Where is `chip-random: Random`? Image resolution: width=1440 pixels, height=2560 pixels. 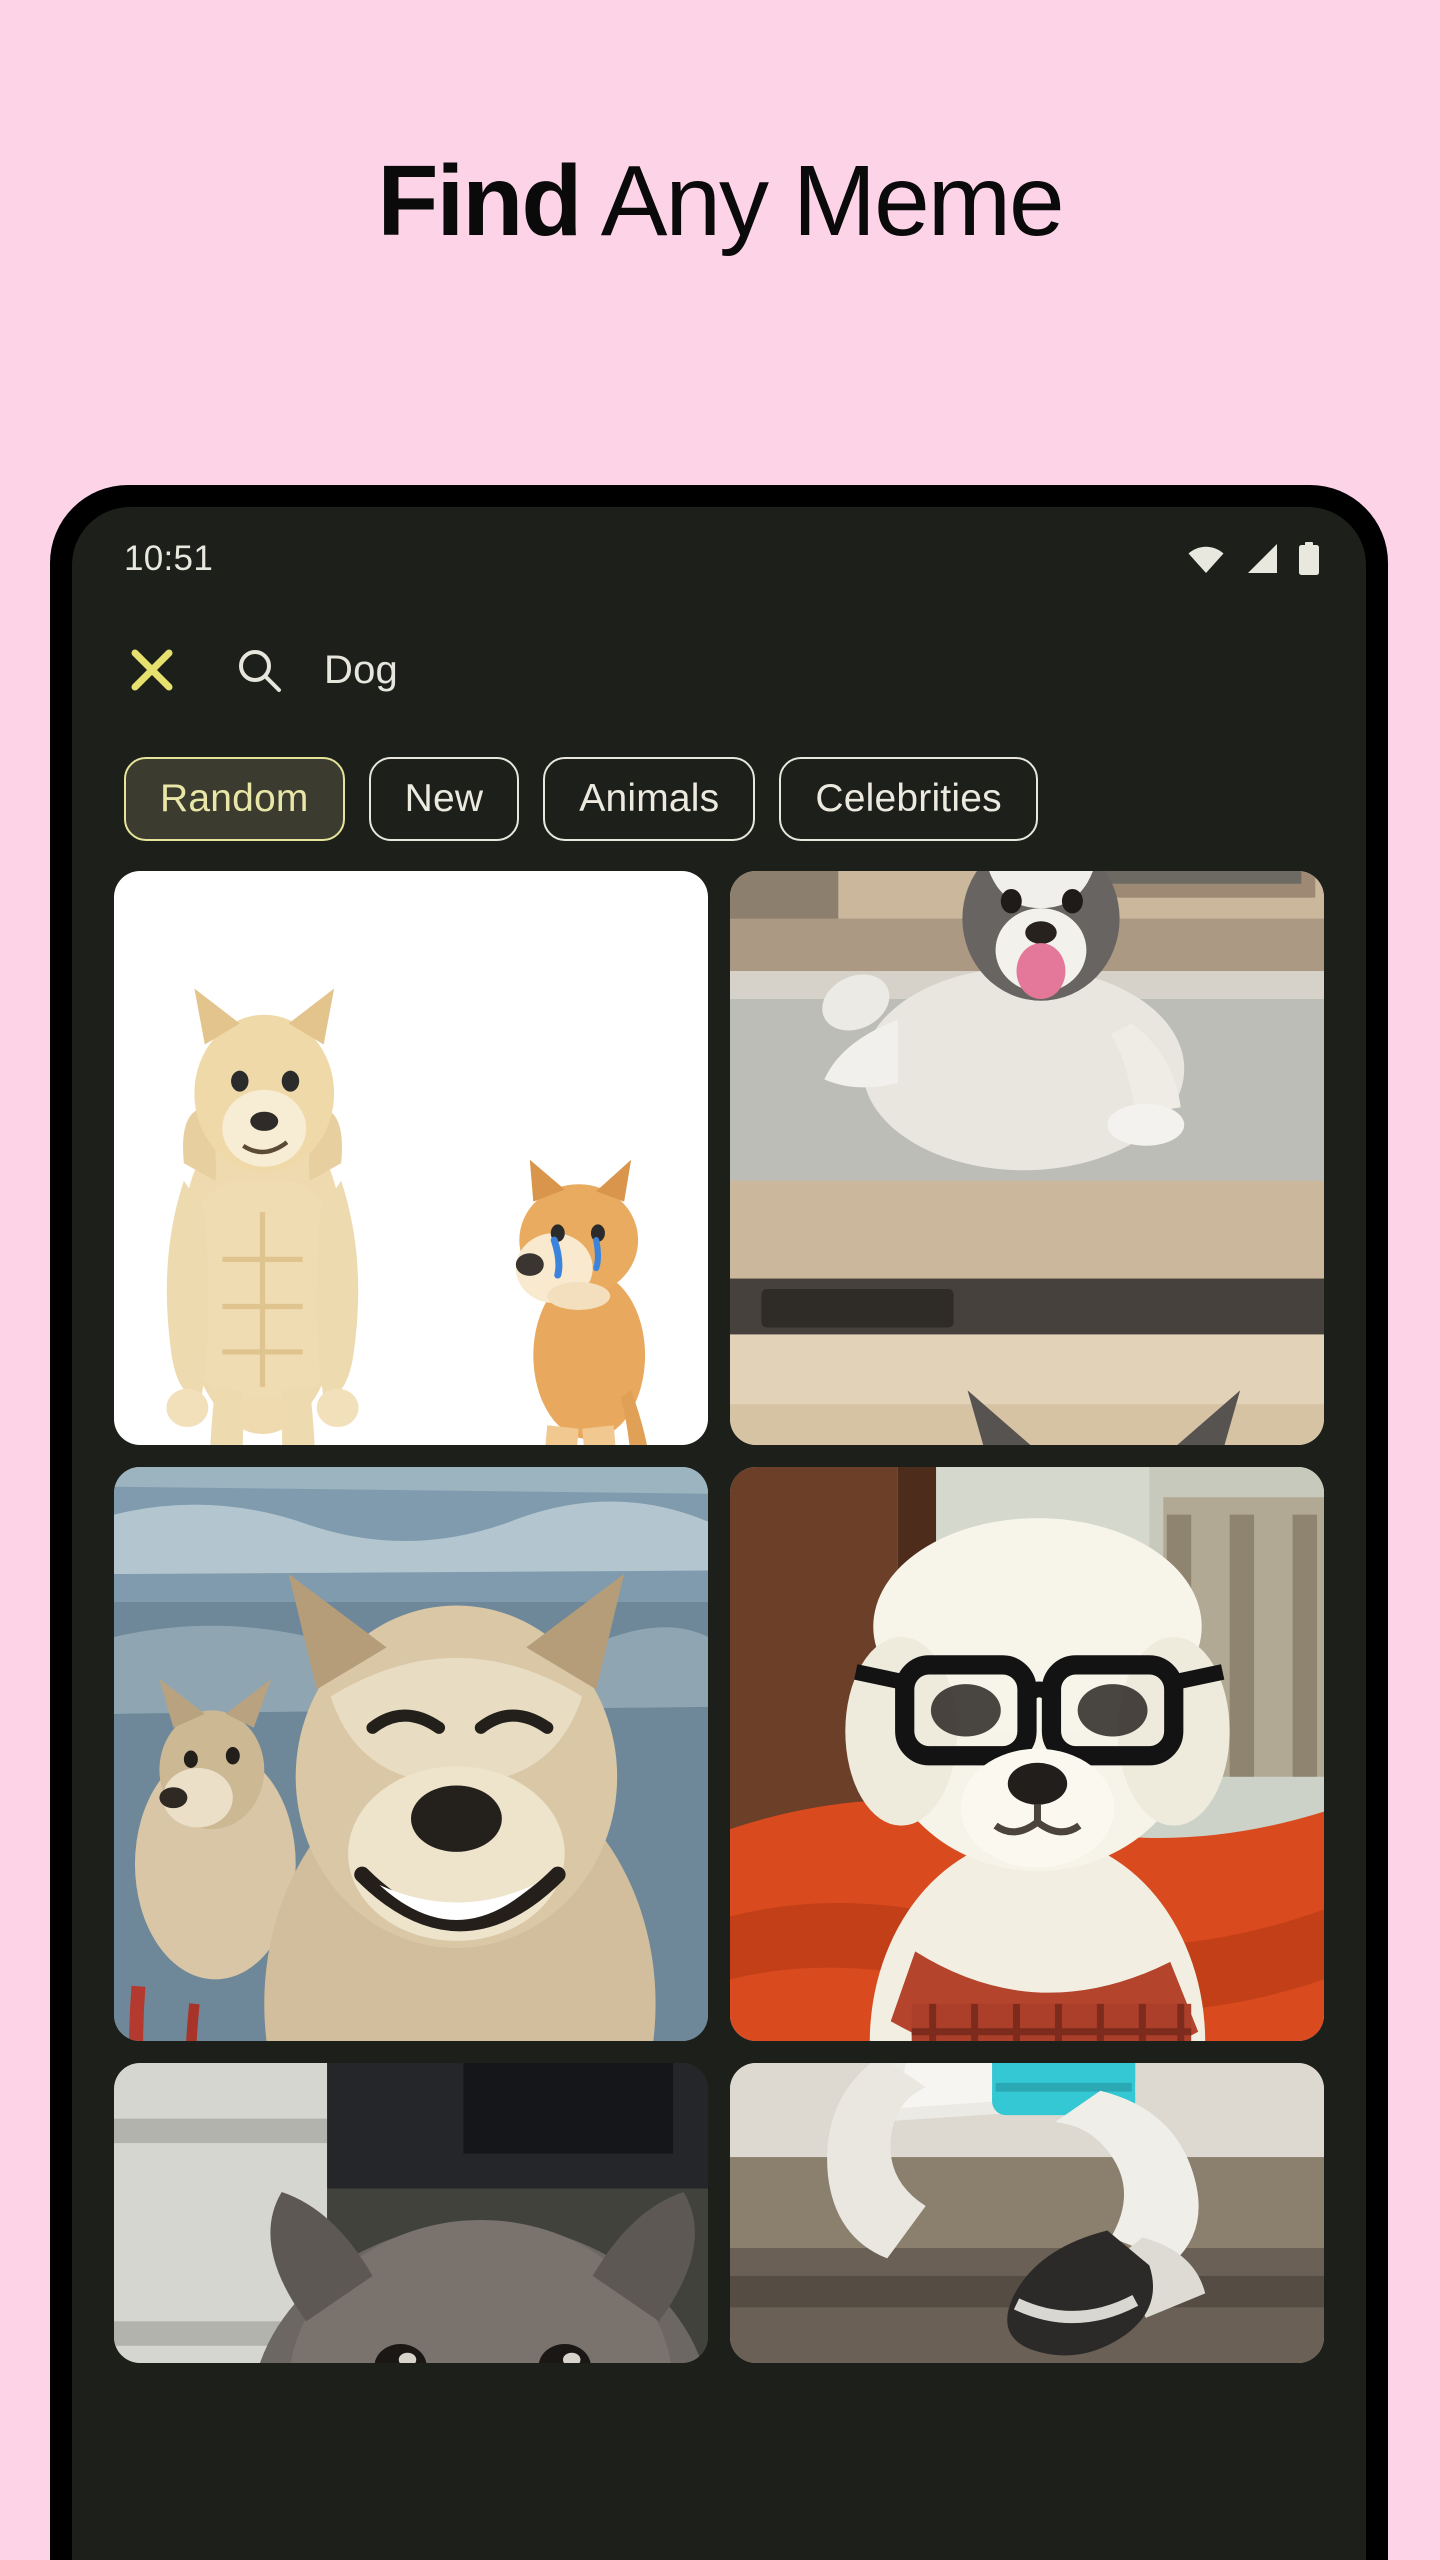
chip-random: Random is located at coordinates (234, 799).